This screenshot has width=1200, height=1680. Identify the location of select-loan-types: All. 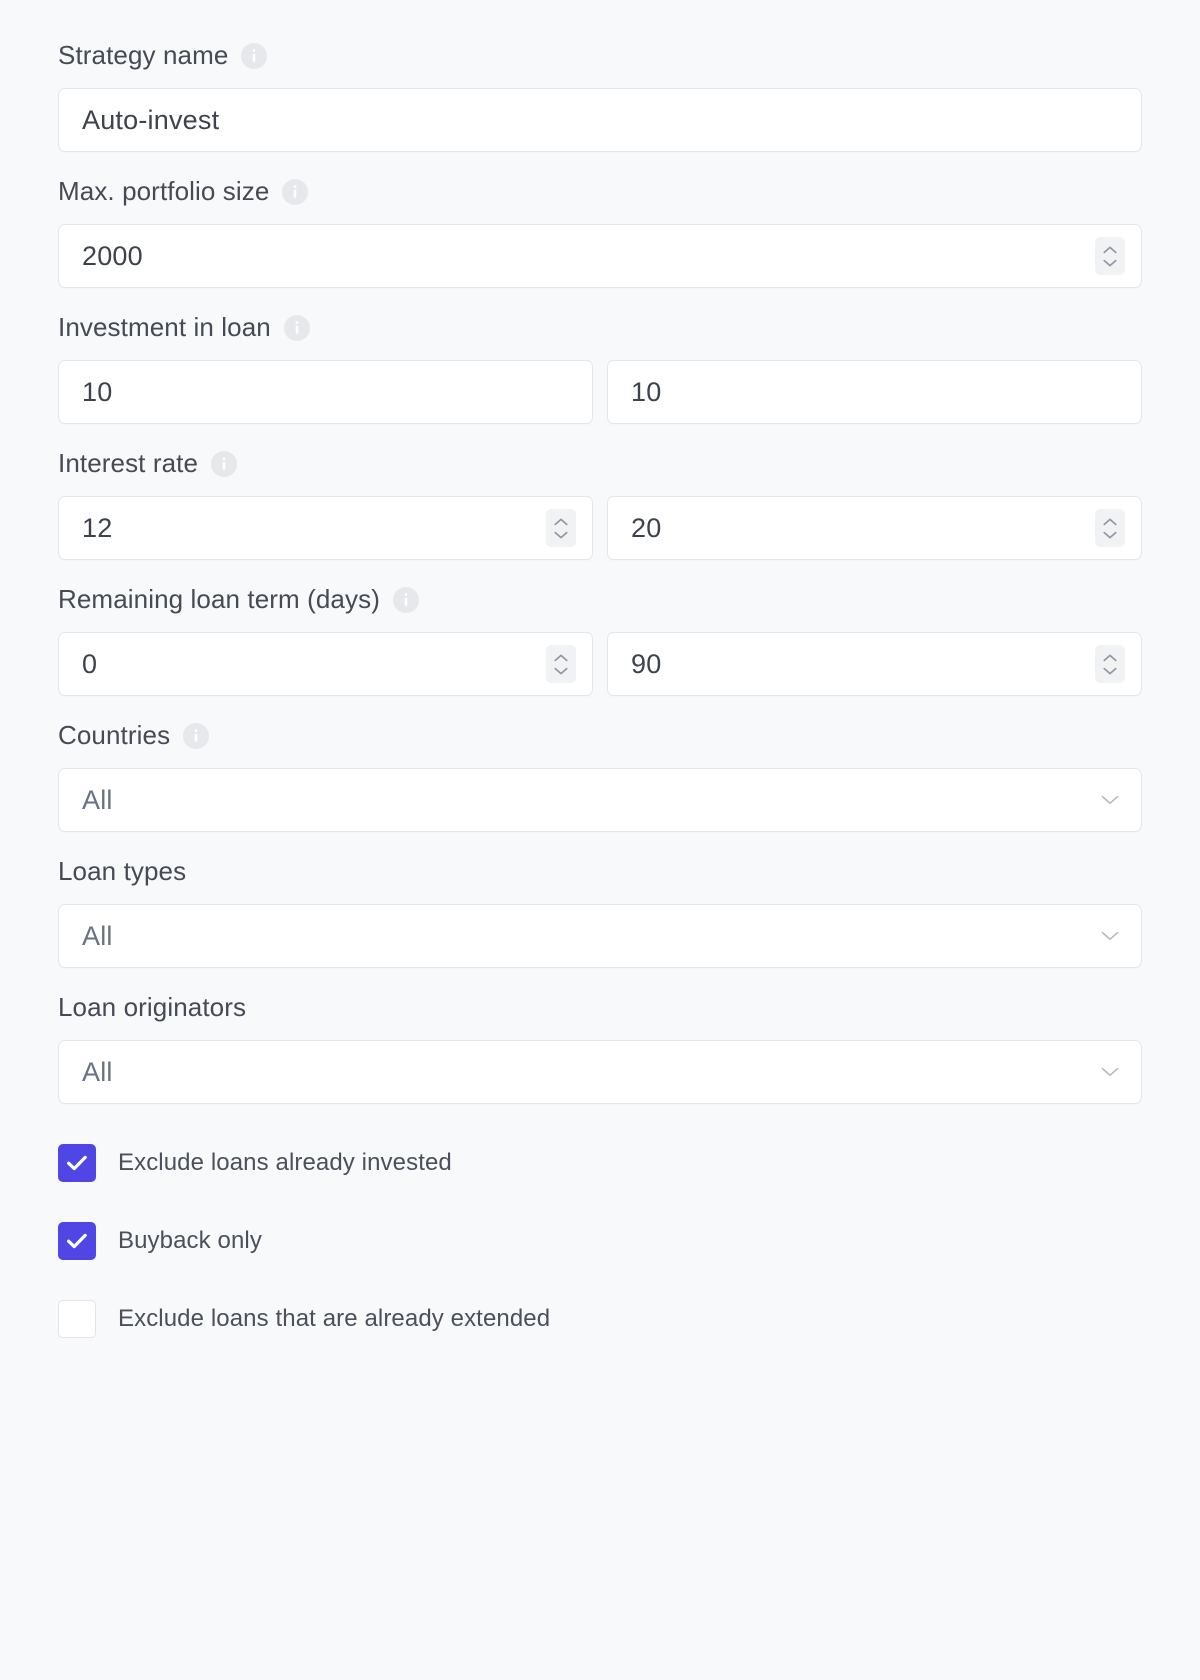
(600, 936).